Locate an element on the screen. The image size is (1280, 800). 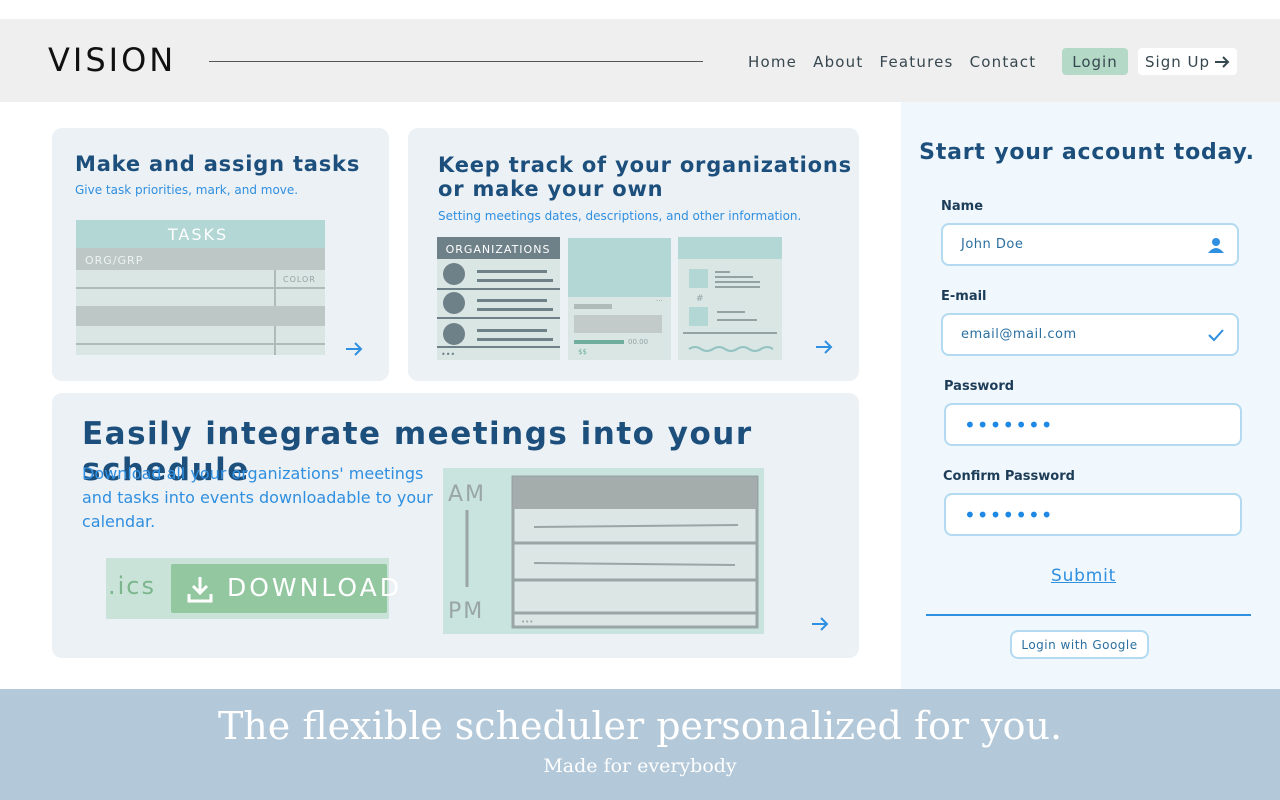
card-orgs-title-line1: Keep track of your organizations is located at coordinates (645, 165).